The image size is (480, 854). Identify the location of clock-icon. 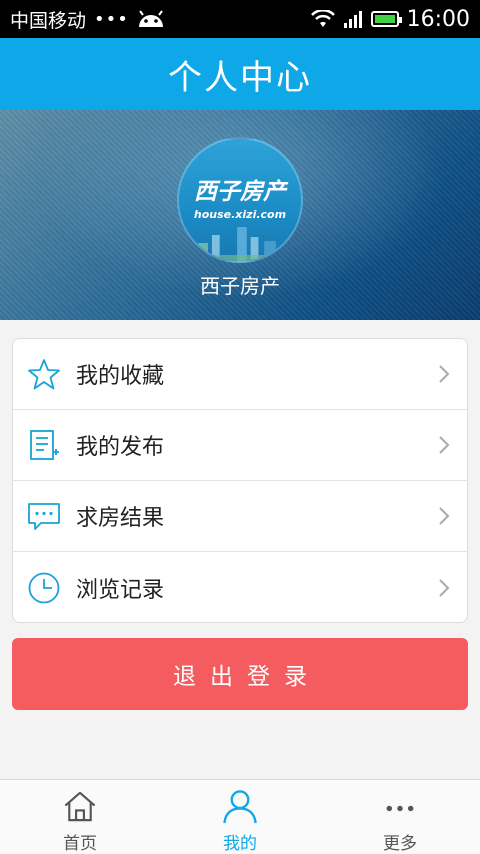
(44, 587).